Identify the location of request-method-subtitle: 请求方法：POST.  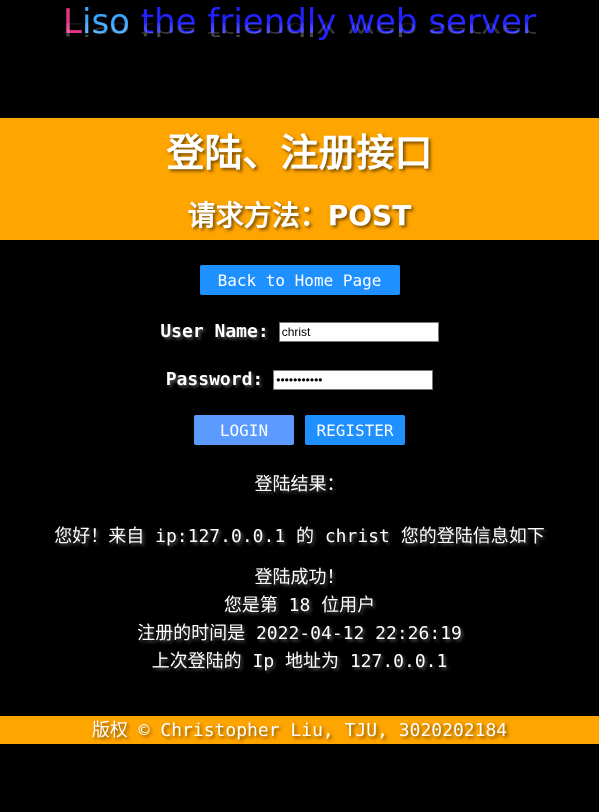
(299, 215).